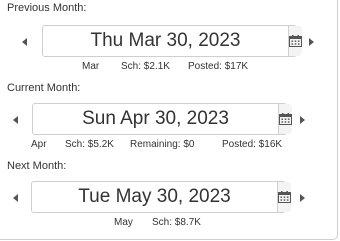  Describe the element at coordinates (165, 41) in the screenshot. I see `previous-month-date-input` at that location.